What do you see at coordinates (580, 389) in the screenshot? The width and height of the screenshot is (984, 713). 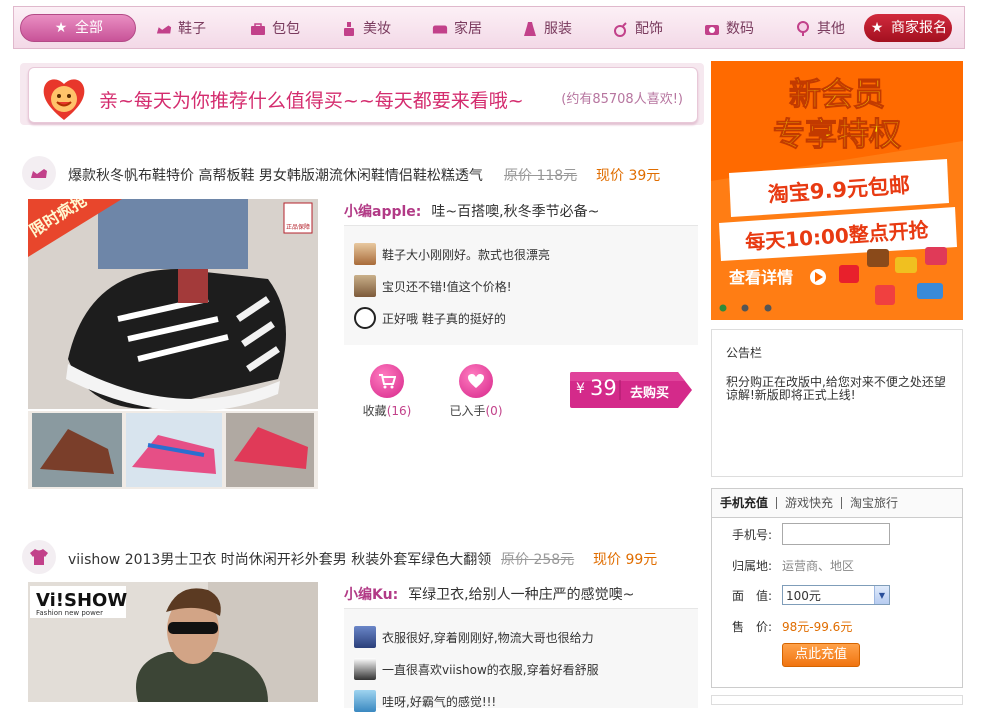 I see `currency-symbol: ¥` at bounding box center [580, 389].